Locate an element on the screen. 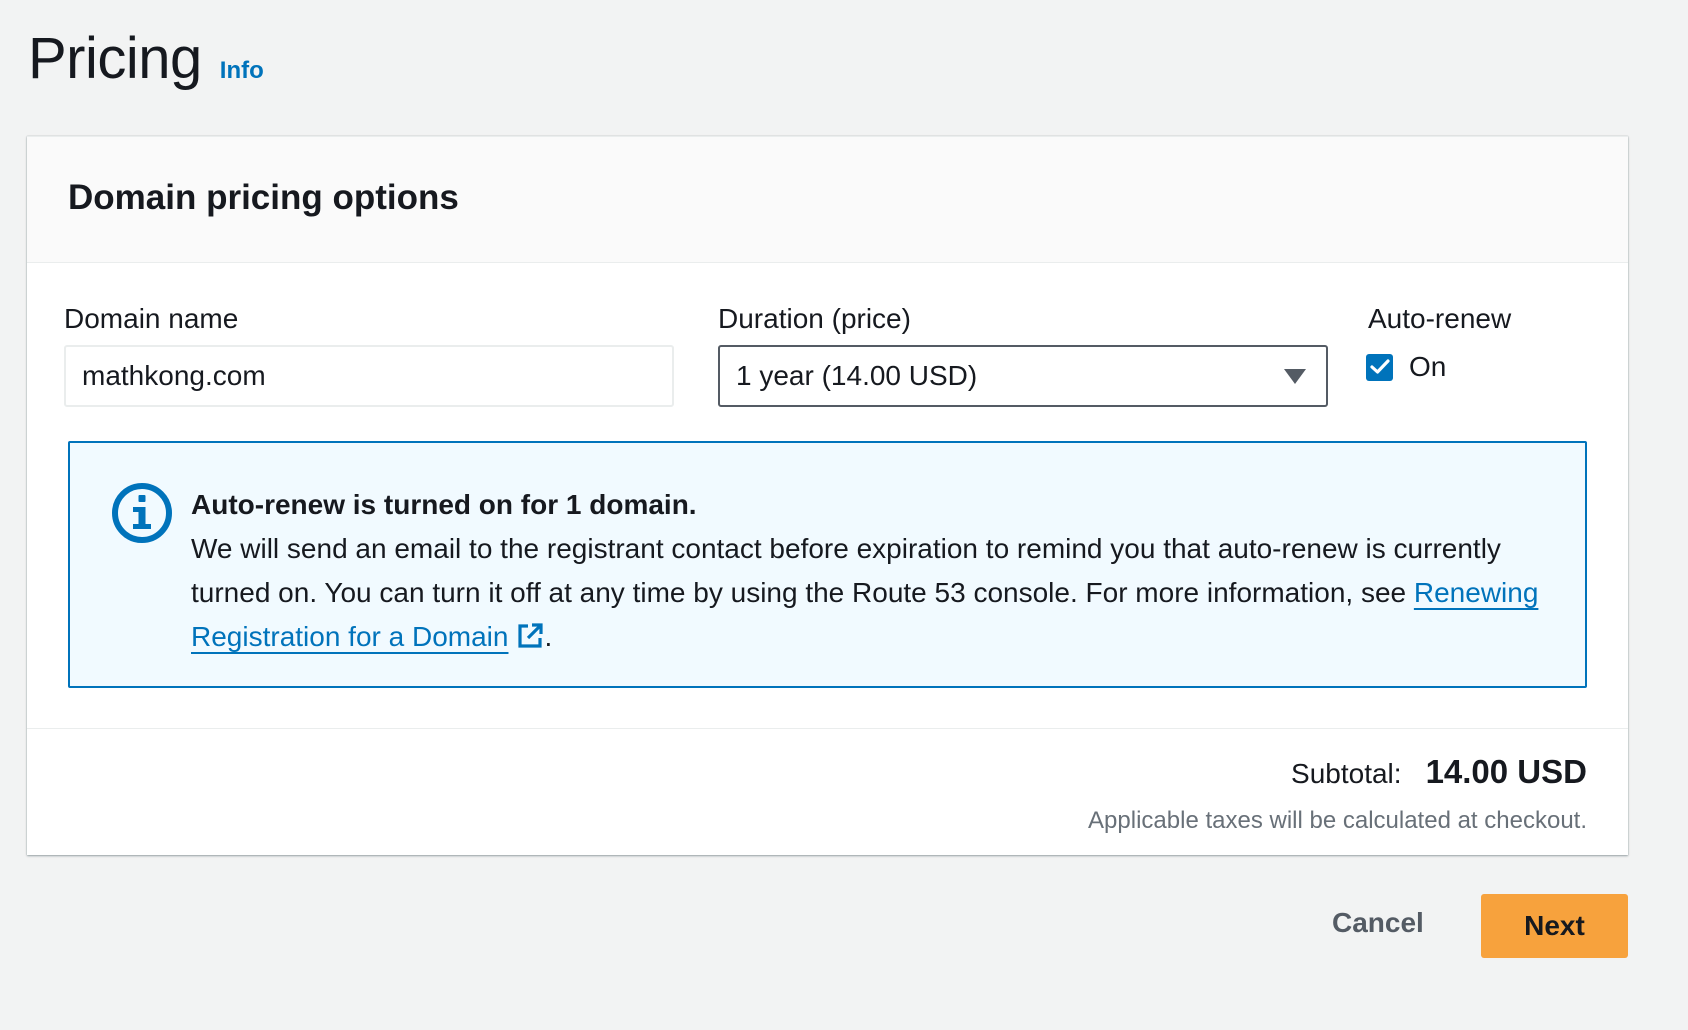 This screenshot has height=1030, width=1688. alert-title: Auto-renew is turned on for 1 domain. is located at coordinates (444, 504).